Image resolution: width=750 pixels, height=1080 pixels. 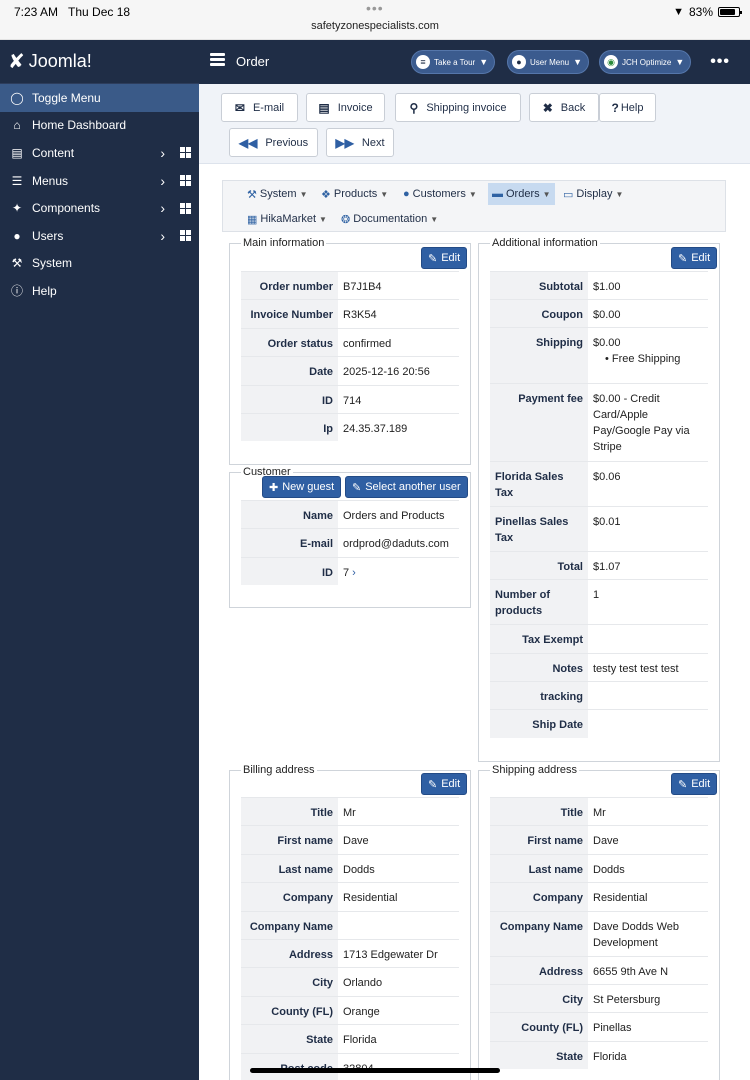 I want to click on user-menu-button: ● User Menu ▼, so click(x=548, y=62).